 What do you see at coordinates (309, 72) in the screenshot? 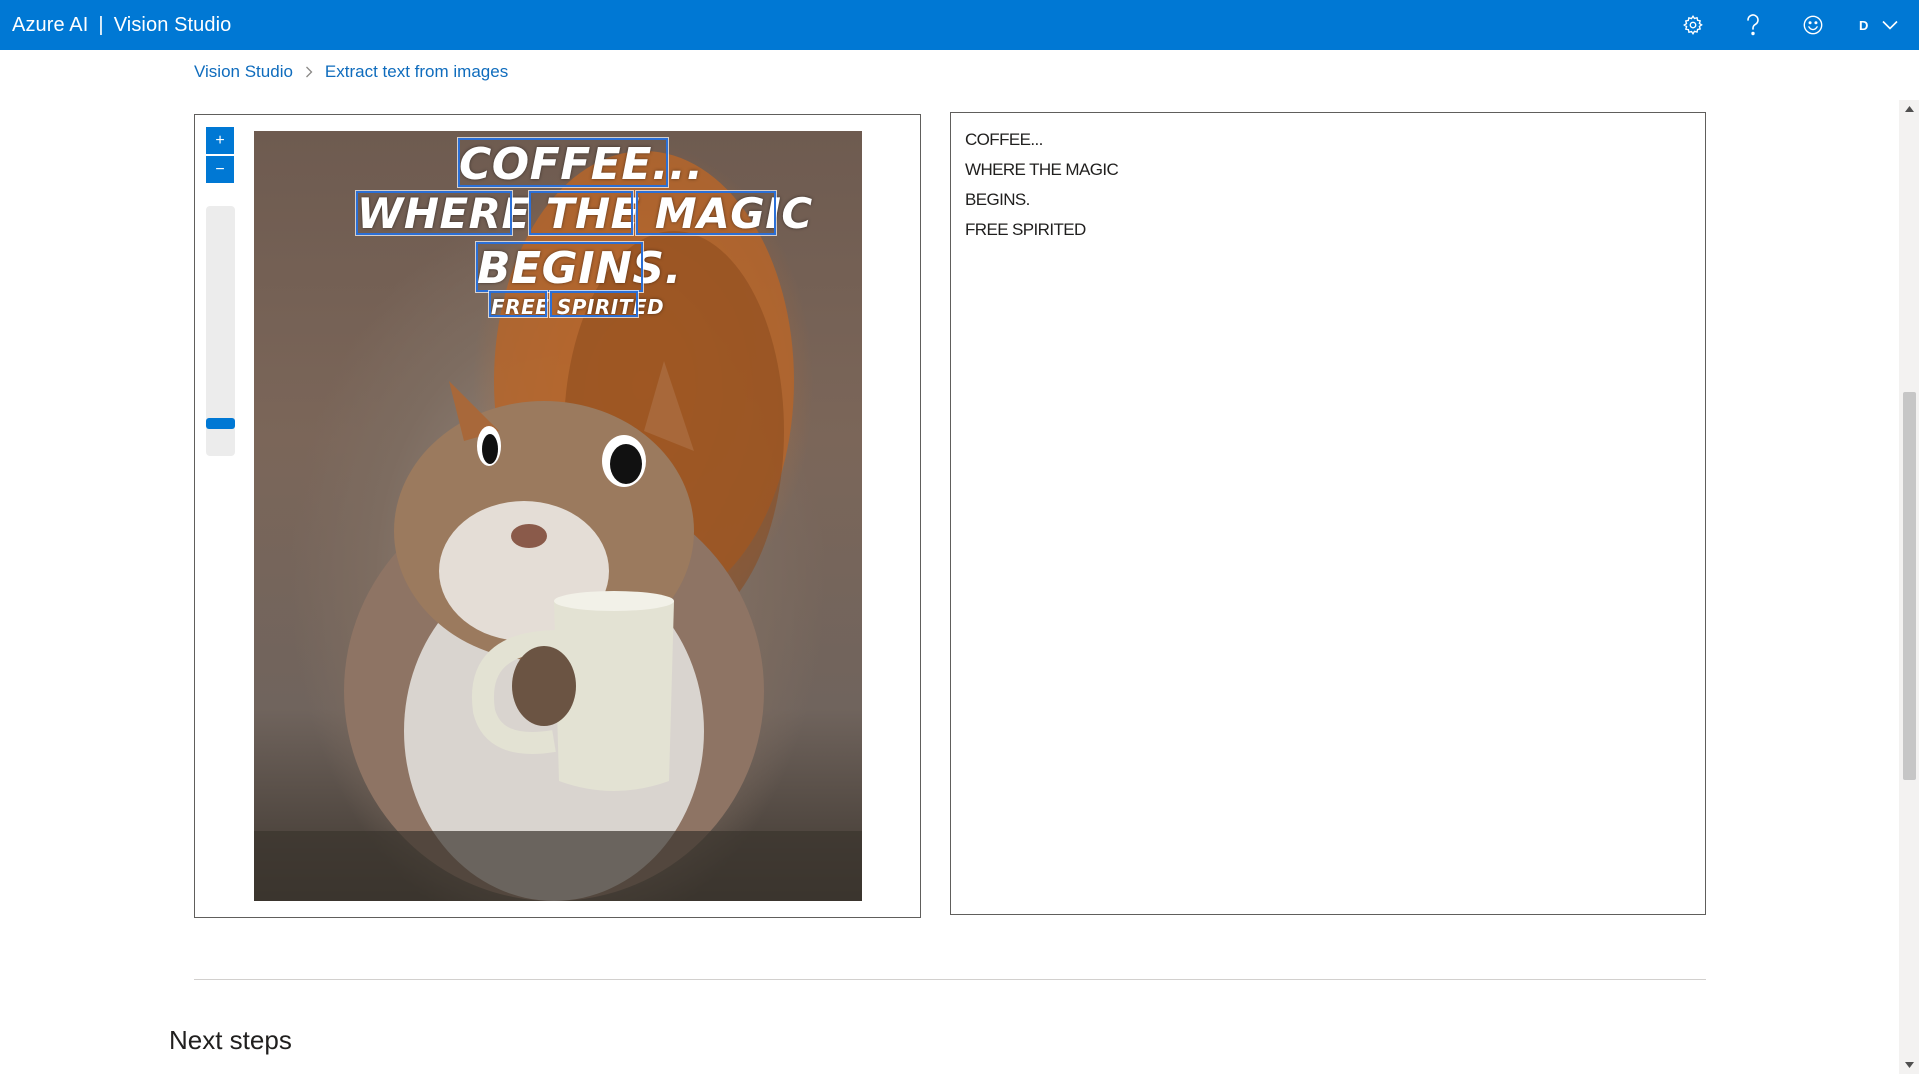
I see `breadcrumb-chevron-icon` at bounding box center [309, 72].